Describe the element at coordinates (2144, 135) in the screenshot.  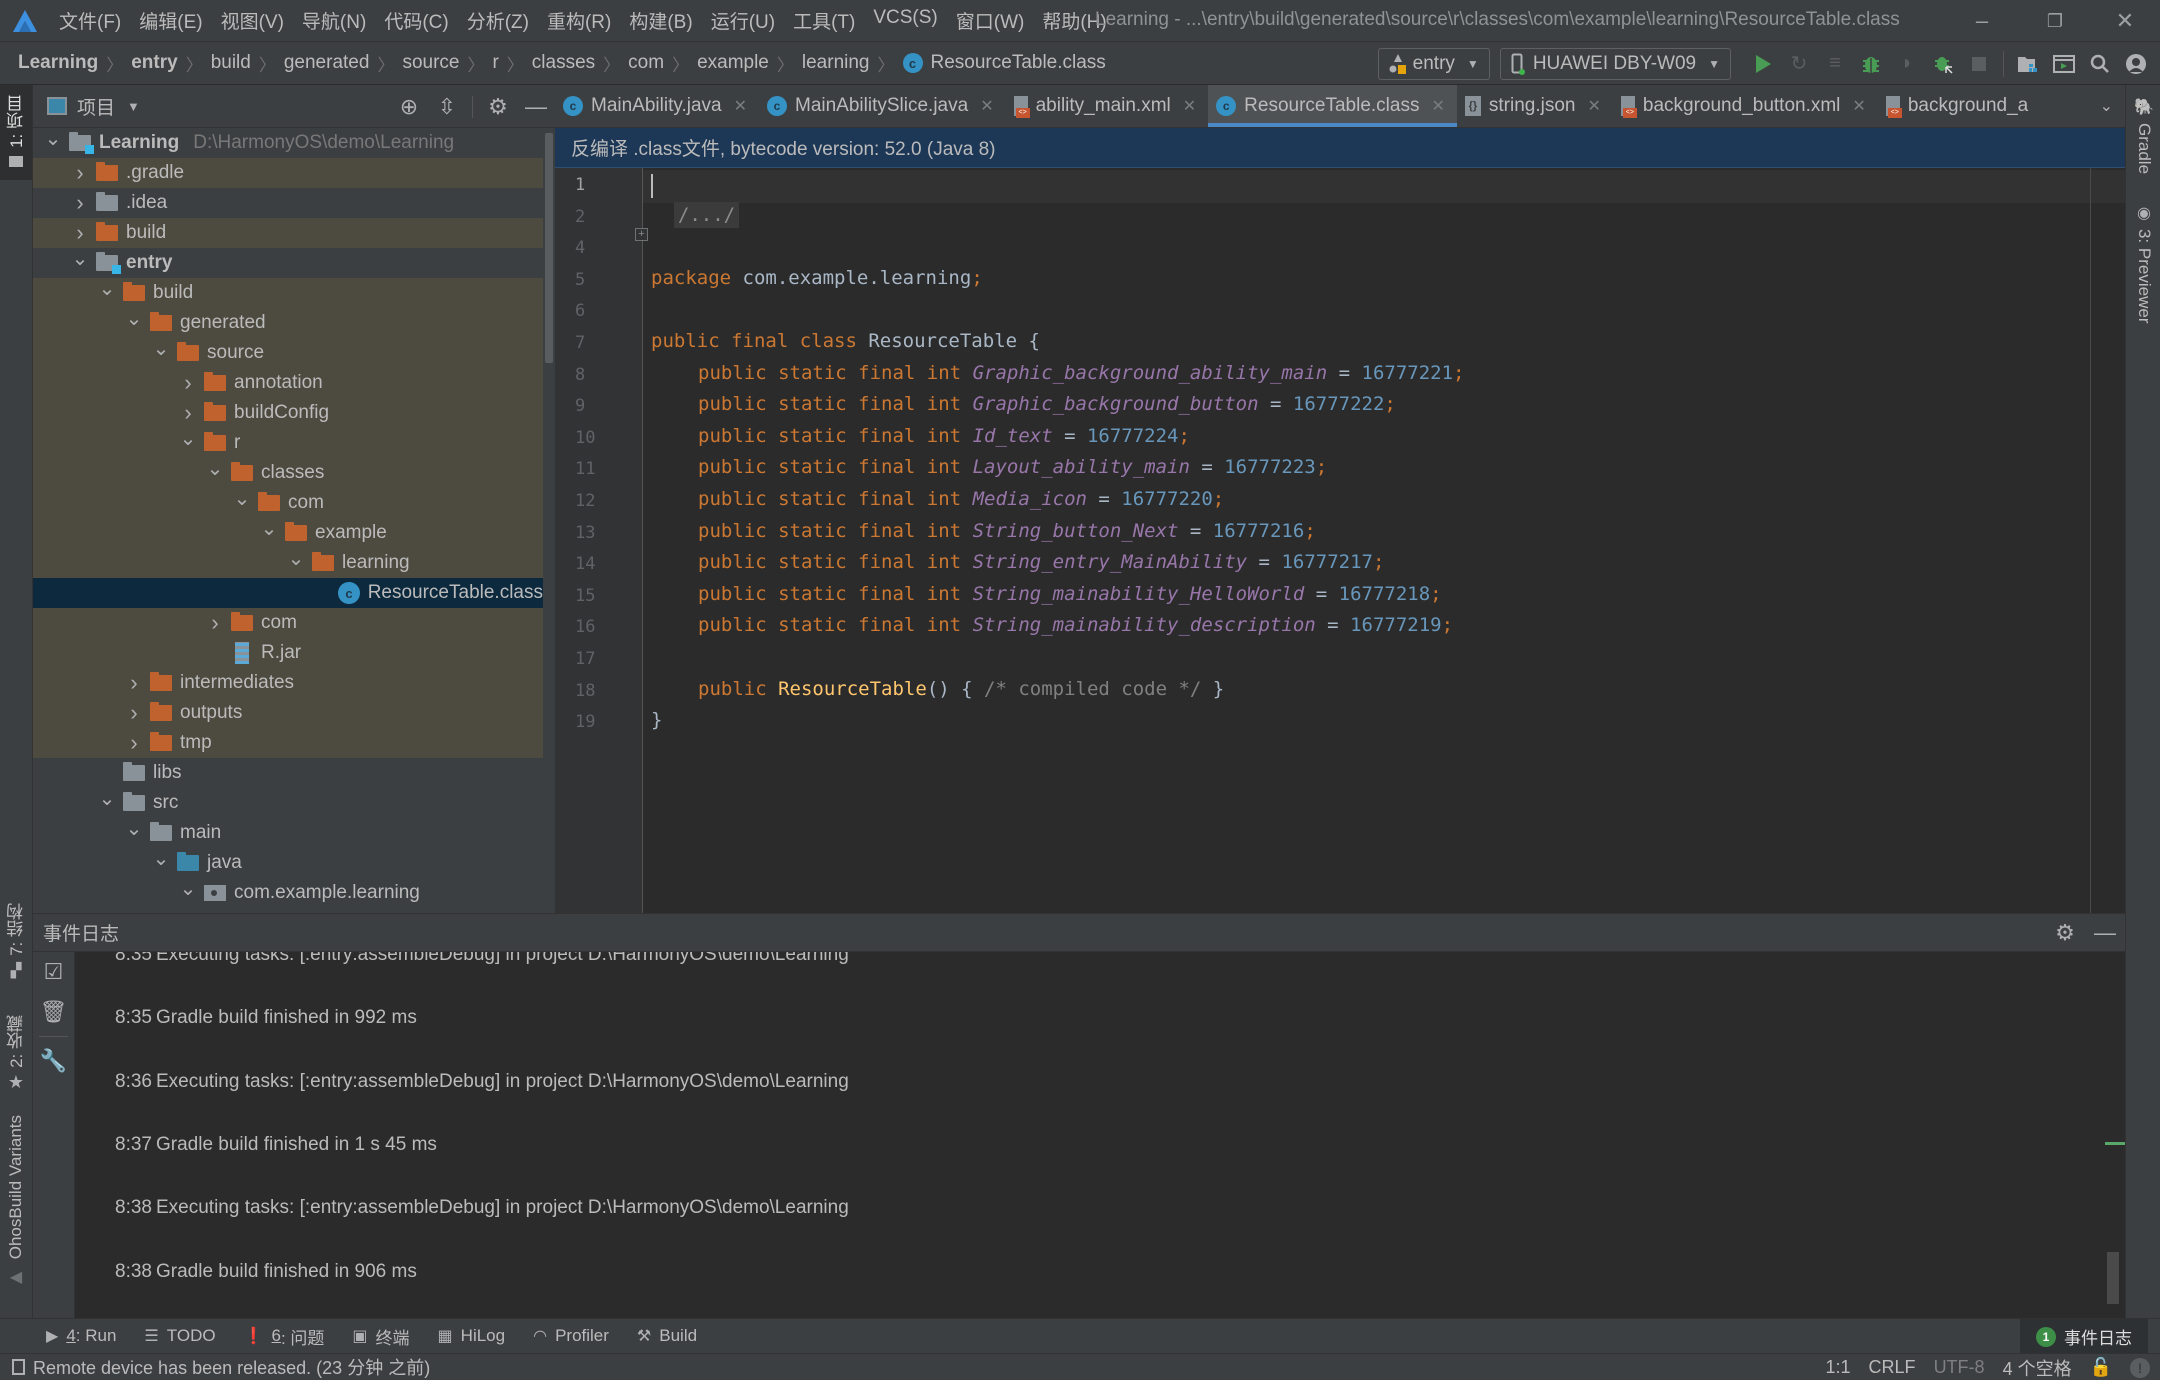
I see `gradle-tool-tab: 🐘 Gradle` at that location.